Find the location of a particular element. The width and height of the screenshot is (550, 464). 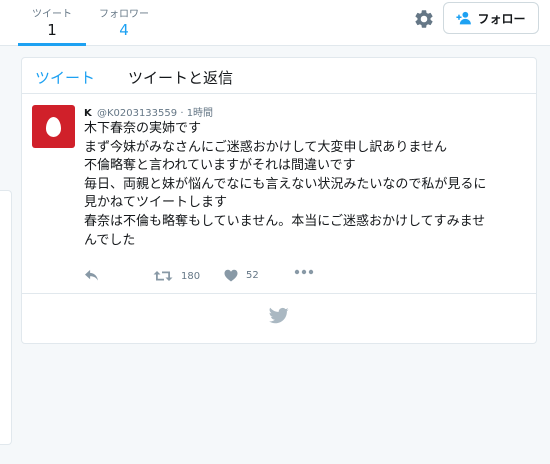

egg-icon is located at coordinates (53, 126).